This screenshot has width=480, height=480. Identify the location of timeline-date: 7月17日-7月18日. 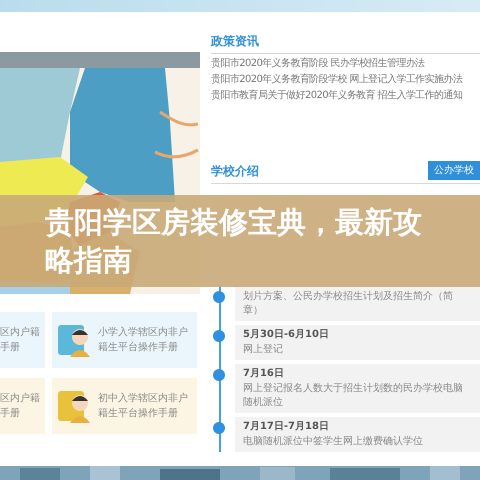
(286, 427).